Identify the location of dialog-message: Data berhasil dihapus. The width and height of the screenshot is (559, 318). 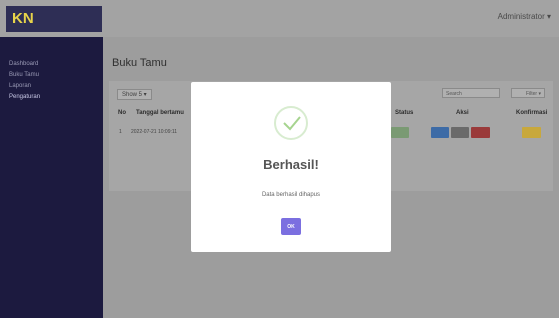
(291, 195).